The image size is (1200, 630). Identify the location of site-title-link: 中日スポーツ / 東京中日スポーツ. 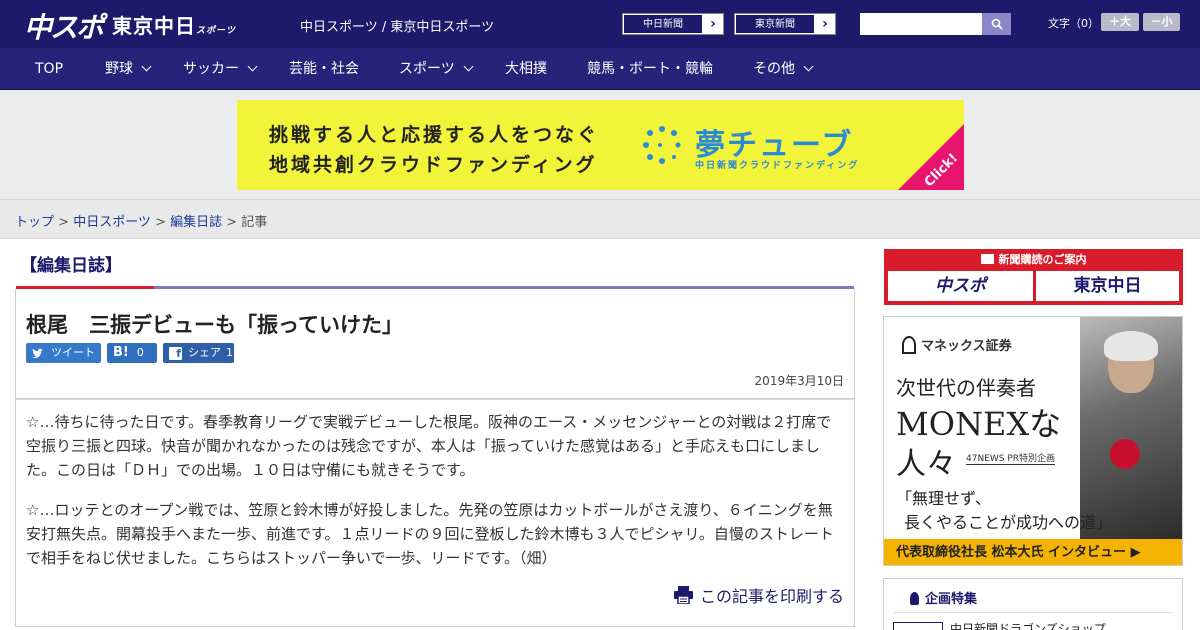
(397, 25).